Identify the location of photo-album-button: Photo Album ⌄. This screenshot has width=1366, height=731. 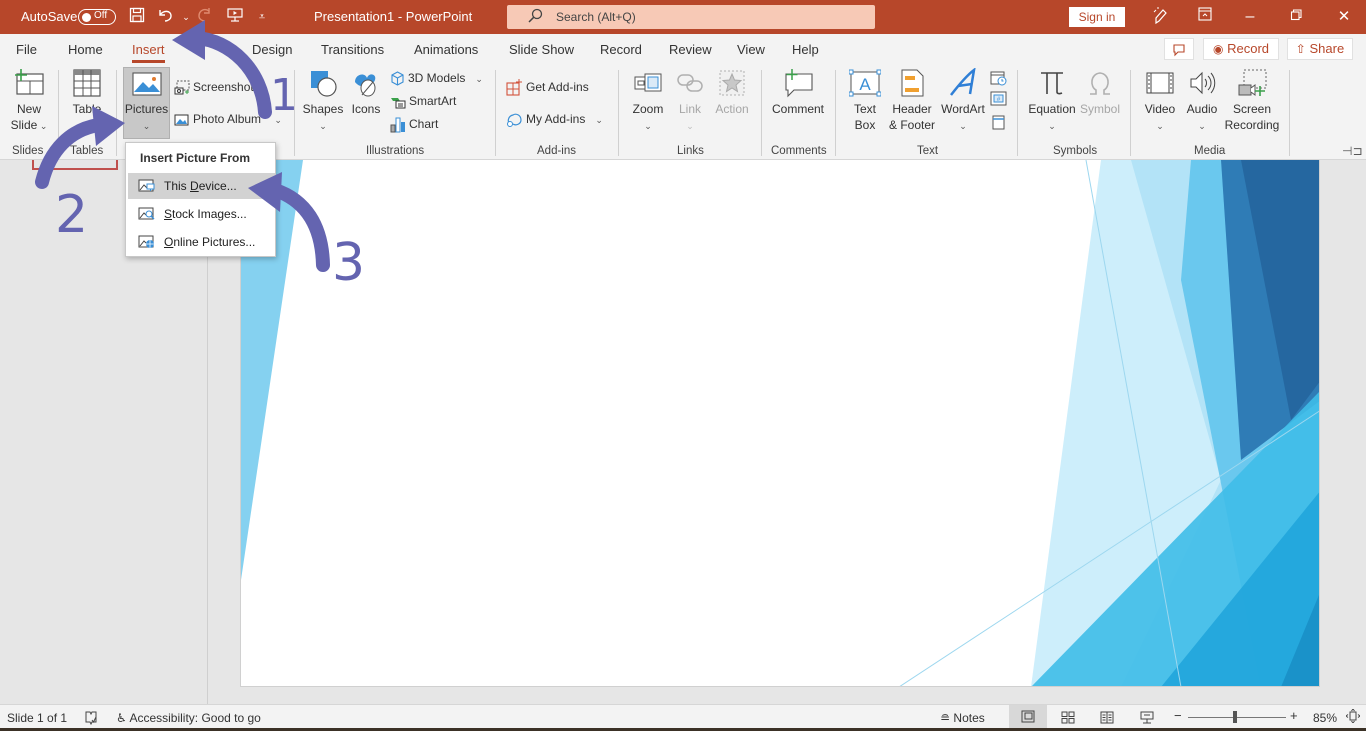
(228, 119).